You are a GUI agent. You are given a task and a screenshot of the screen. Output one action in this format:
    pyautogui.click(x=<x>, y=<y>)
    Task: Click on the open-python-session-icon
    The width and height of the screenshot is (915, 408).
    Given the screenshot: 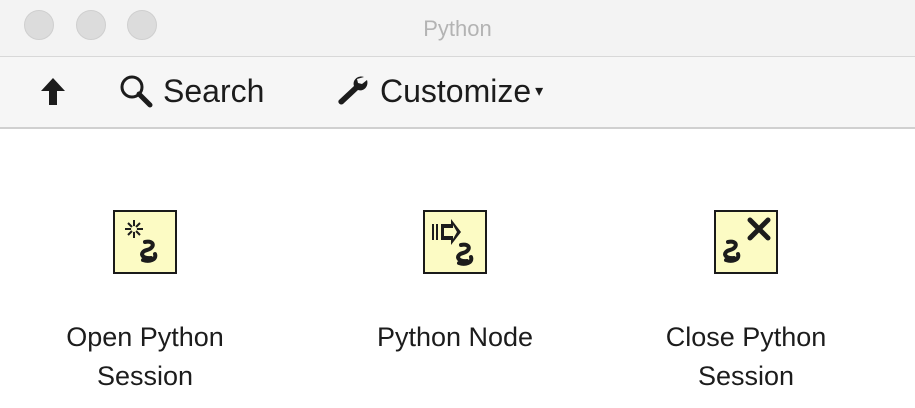 What is the action you would take?
    pyautogui.click(x=145, y=242)
    